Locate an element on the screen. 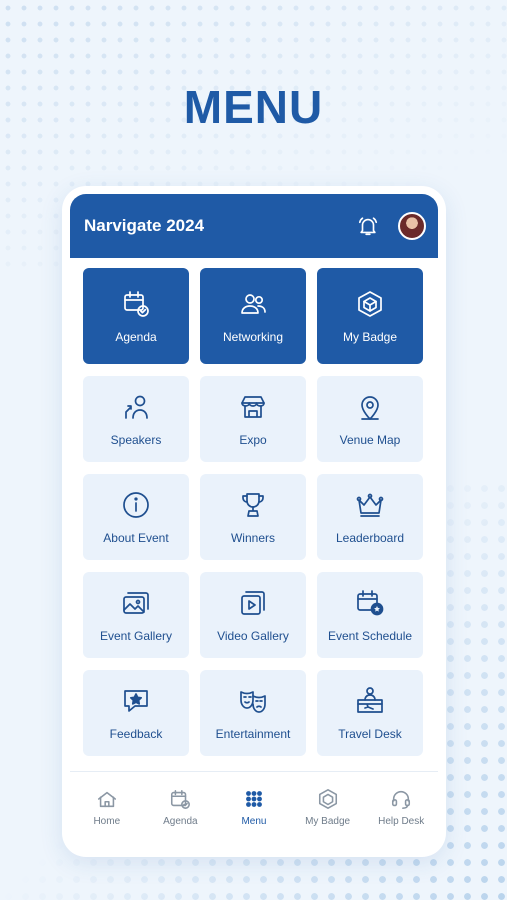  nav-item-agenda: Agenda is located at coordinates (180, 816).